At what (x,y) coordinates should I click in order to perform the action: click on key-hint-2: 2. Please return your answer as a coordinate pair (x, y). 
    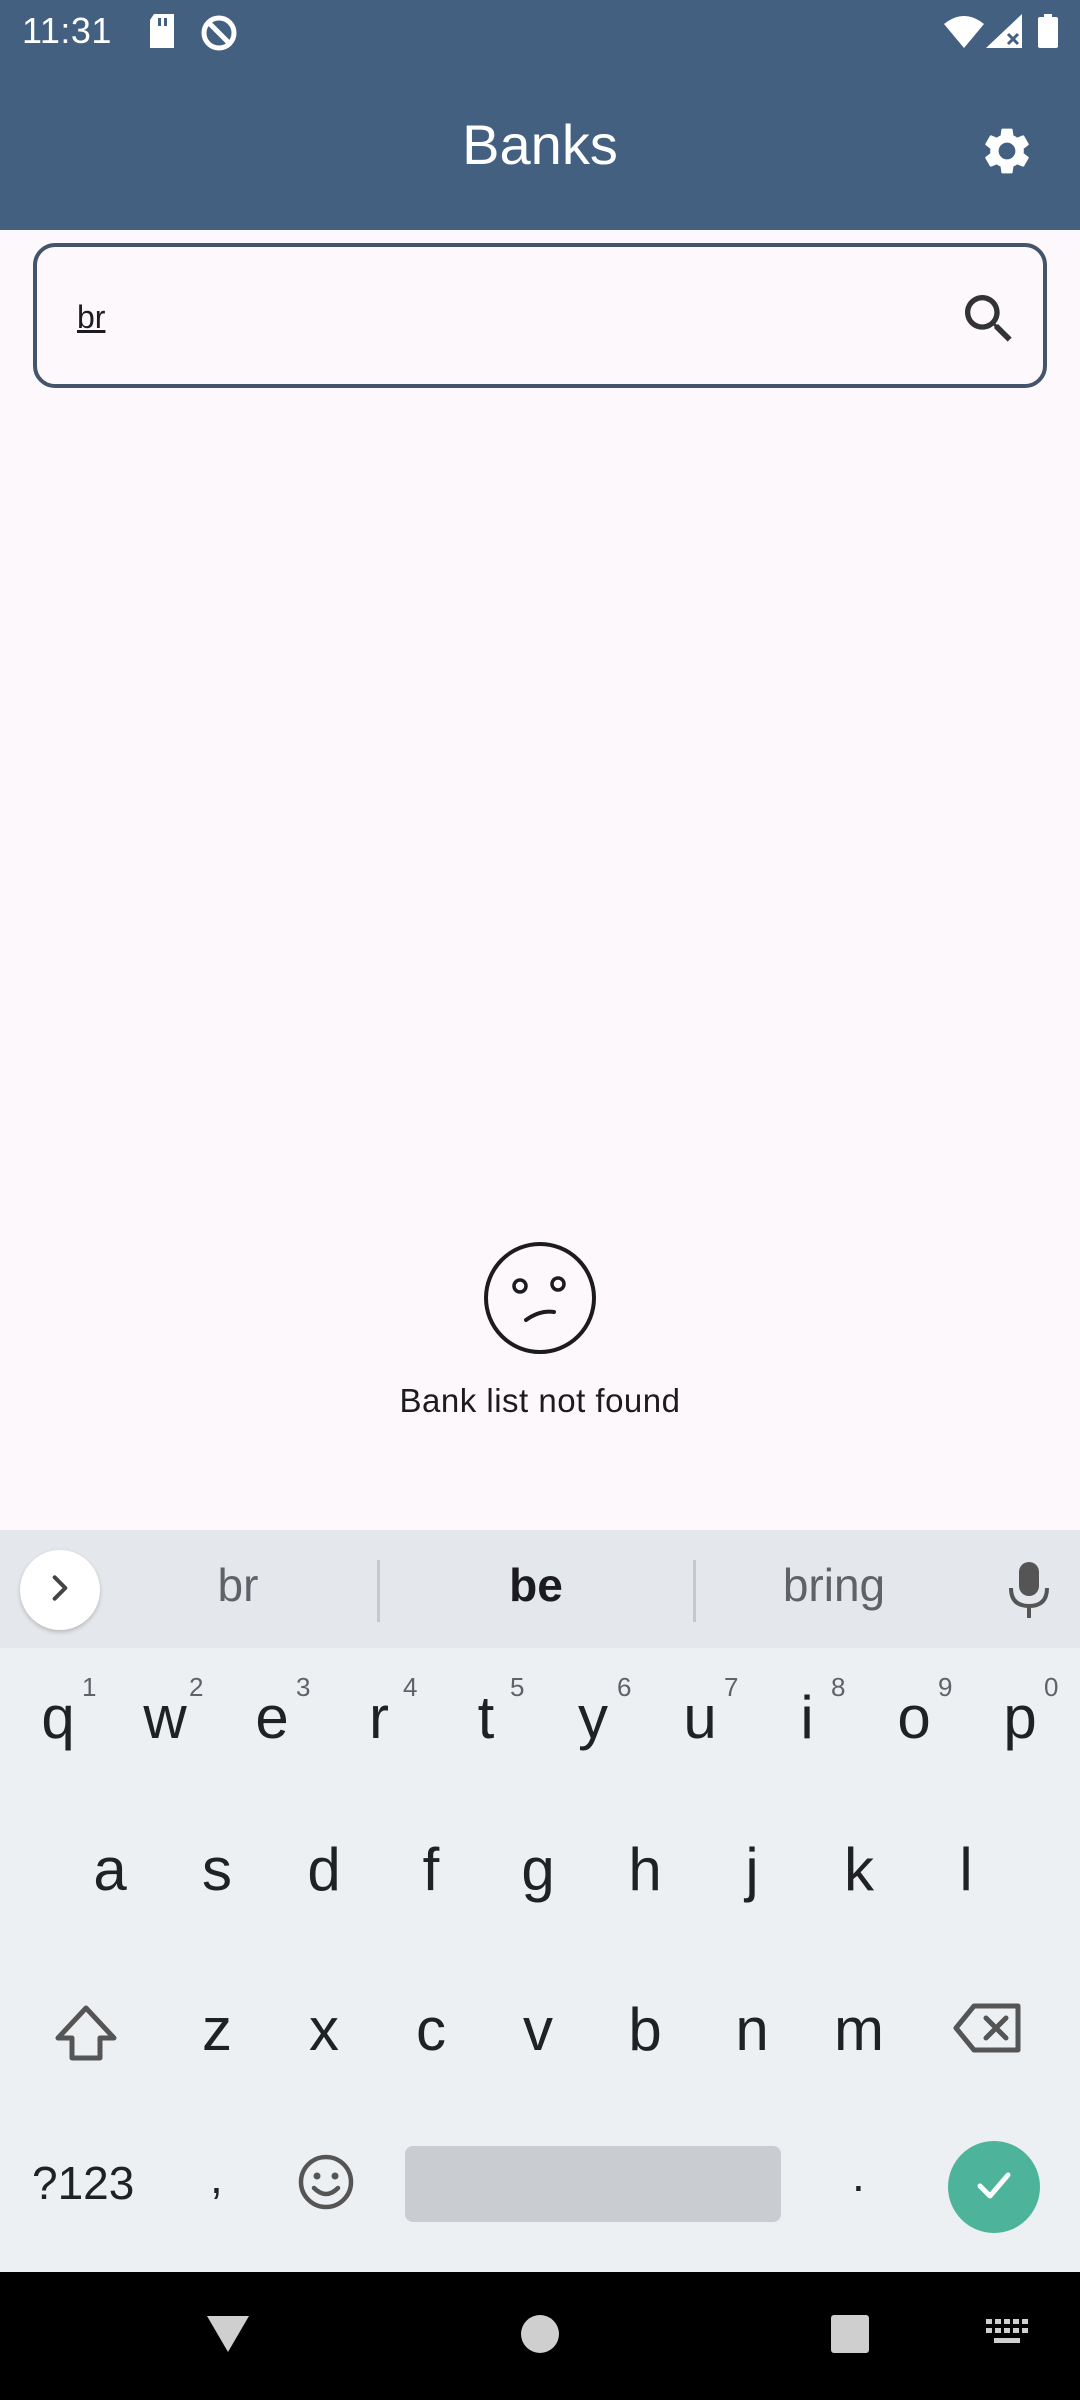
    Looking at the image, I should click on (196, 1687).